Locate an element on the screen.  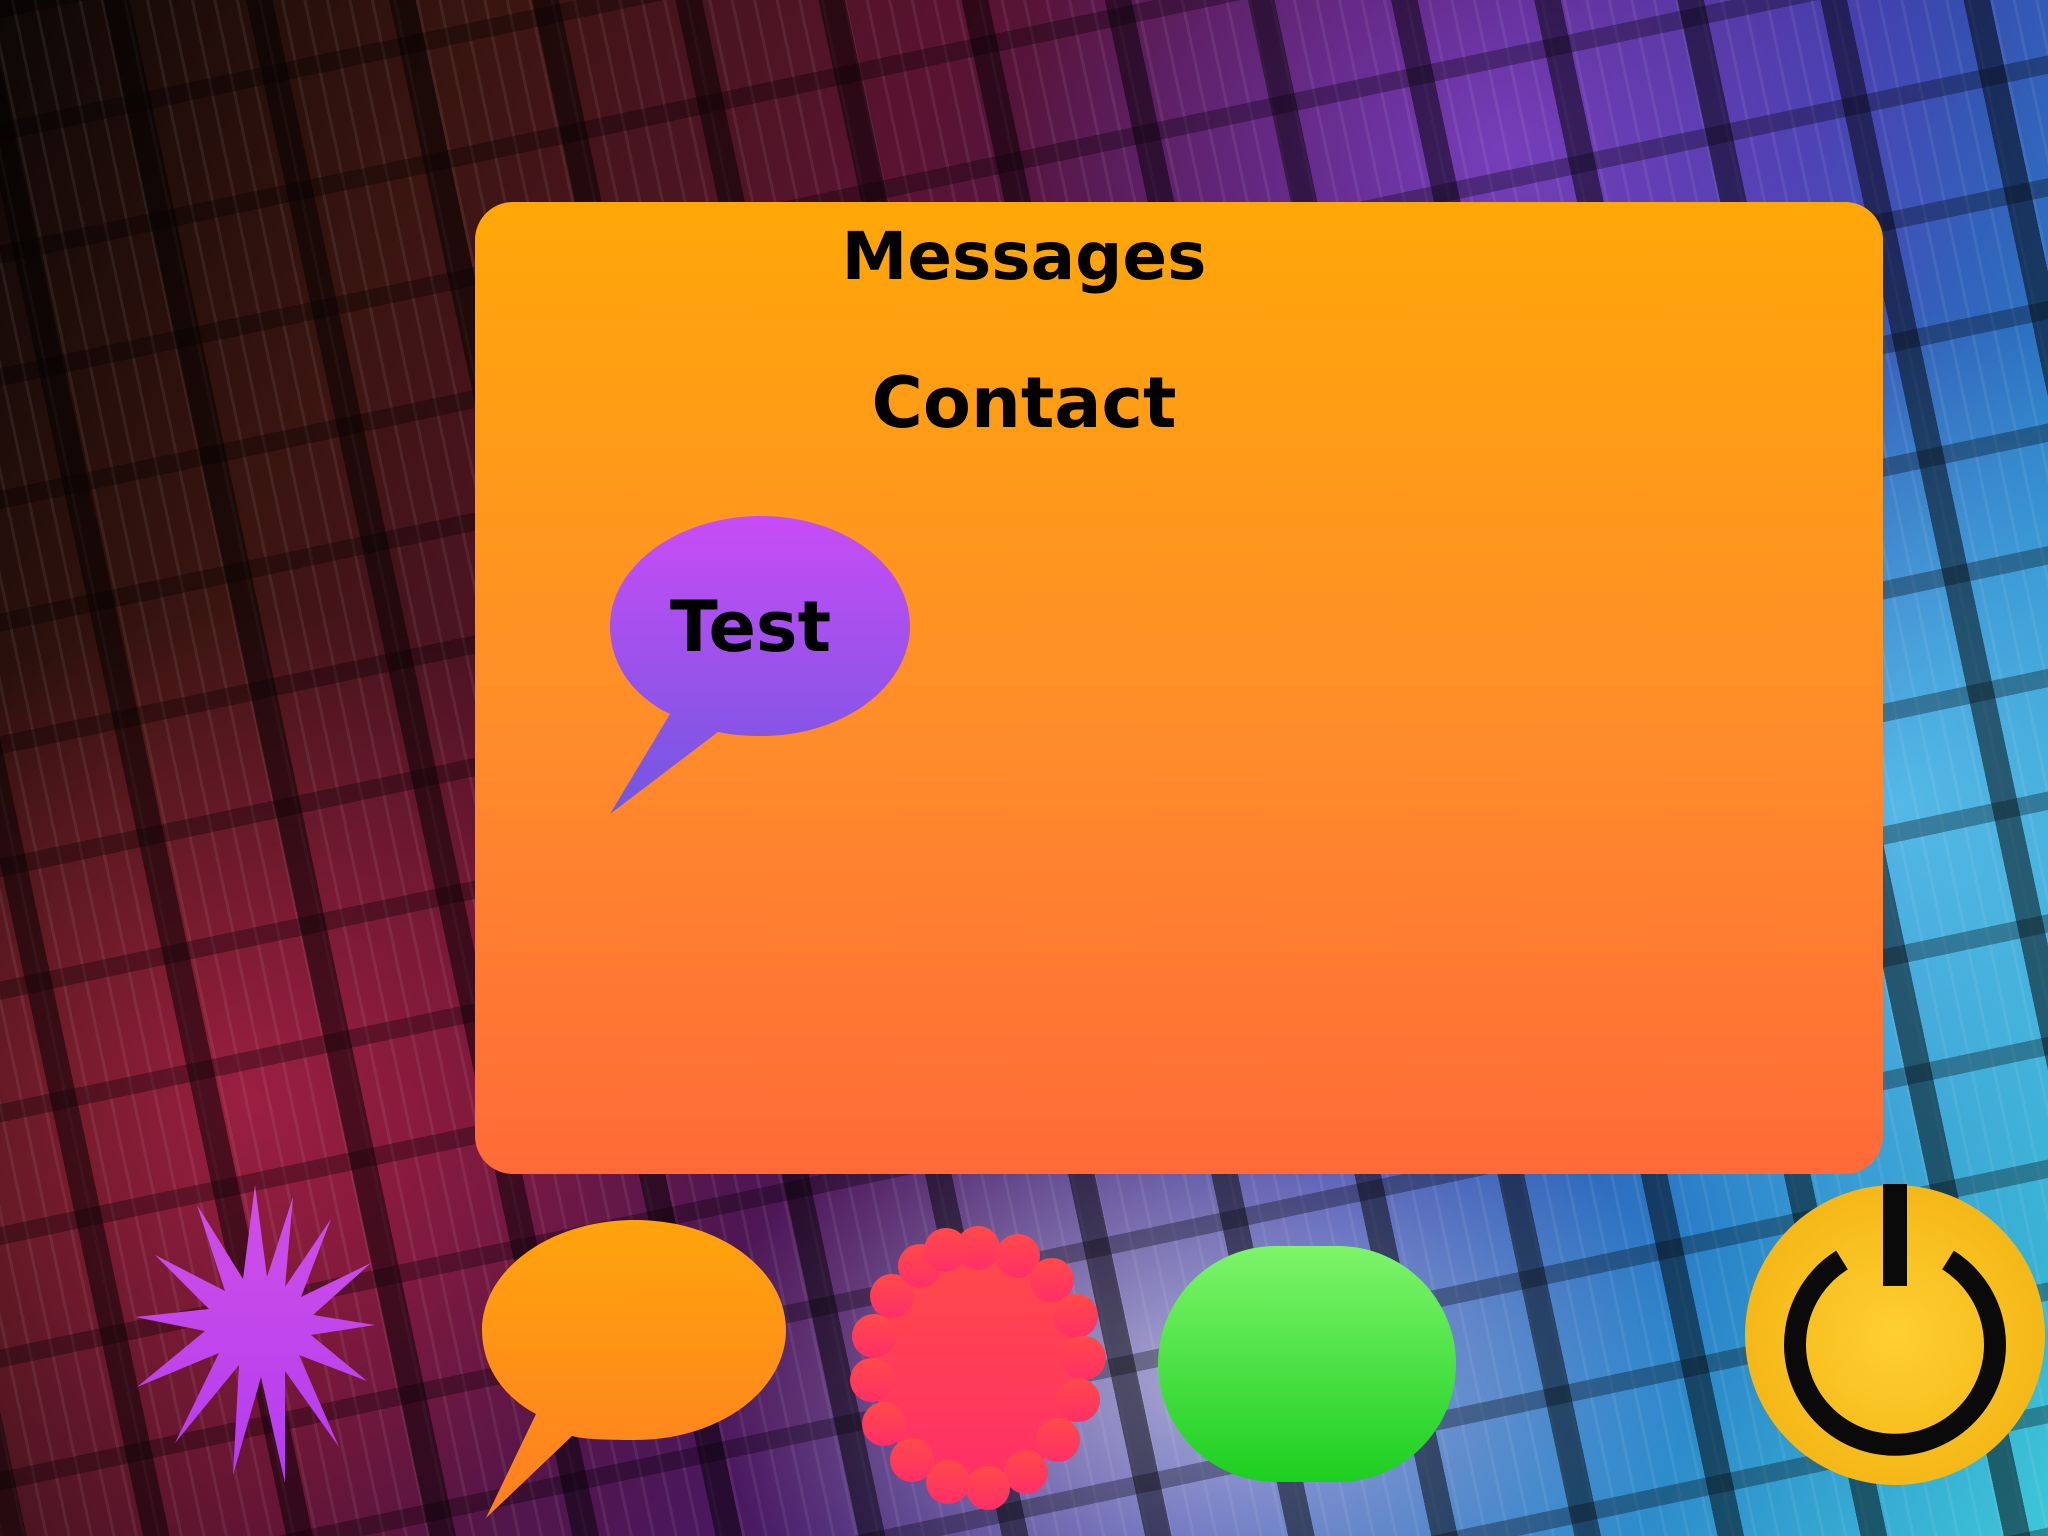
contact-heading: Contact is located at coordinates (1024, 403).